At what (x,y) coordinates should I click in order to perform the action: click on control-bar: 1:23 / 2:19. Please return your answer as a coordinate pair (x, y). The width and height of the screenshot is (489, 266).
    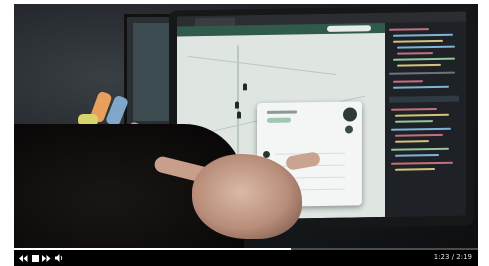
    Looking at the image, I should click on (246, 258).